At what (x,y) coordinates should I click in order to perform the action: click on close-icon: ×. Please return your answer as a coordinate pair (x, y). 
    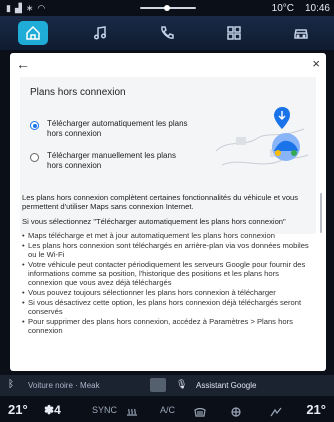
    Looking at the image, I should click on (316, 64).